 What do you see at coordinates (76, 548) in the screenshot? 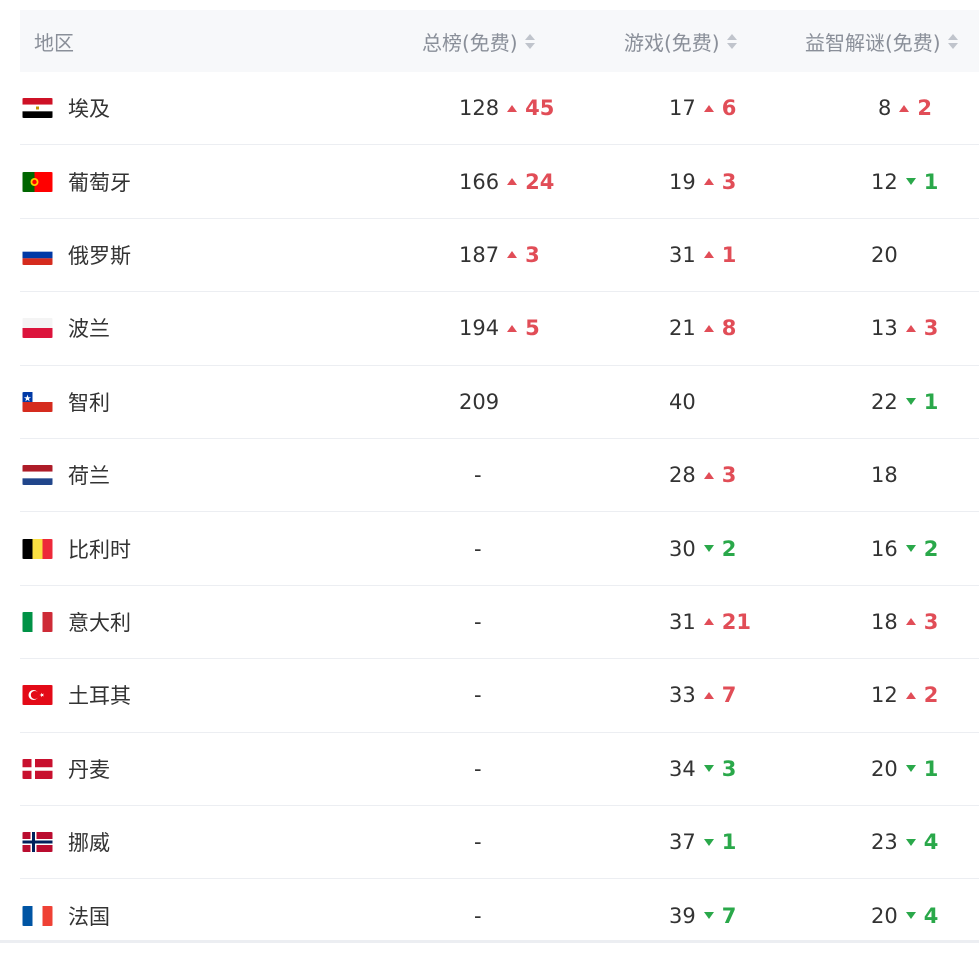
I see `region-cell: 比利时` at bounding box center [76, 548].